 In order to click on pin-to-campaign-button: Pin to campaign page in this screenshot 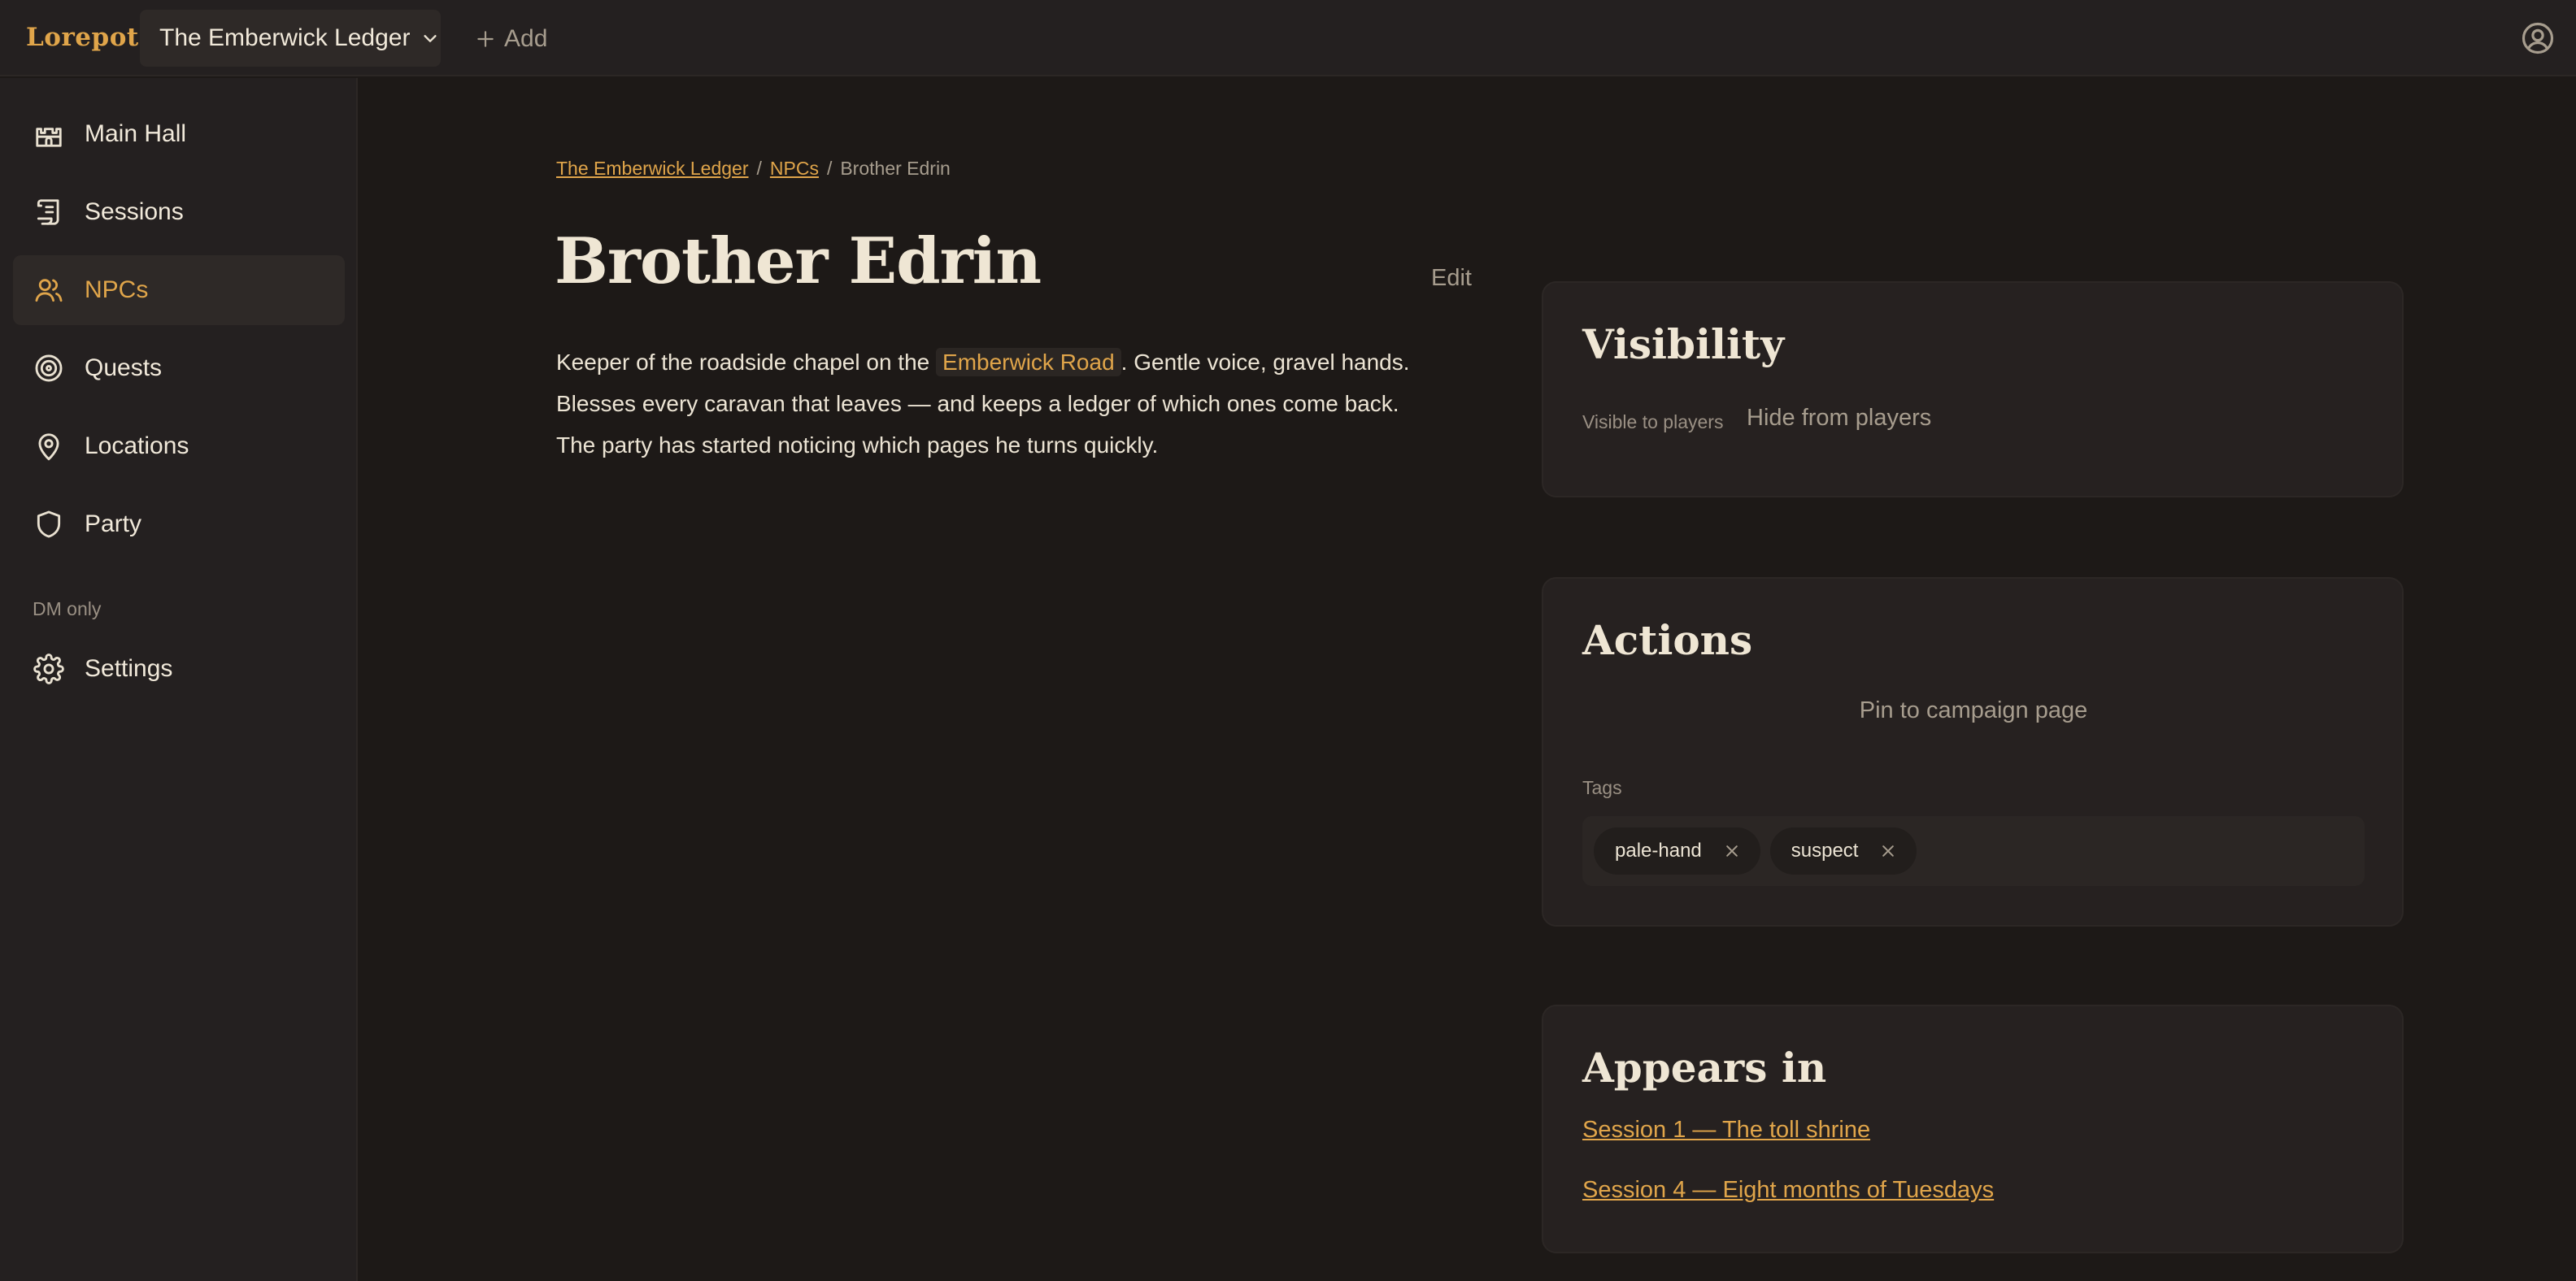, I will do `click(1974, 710)`.